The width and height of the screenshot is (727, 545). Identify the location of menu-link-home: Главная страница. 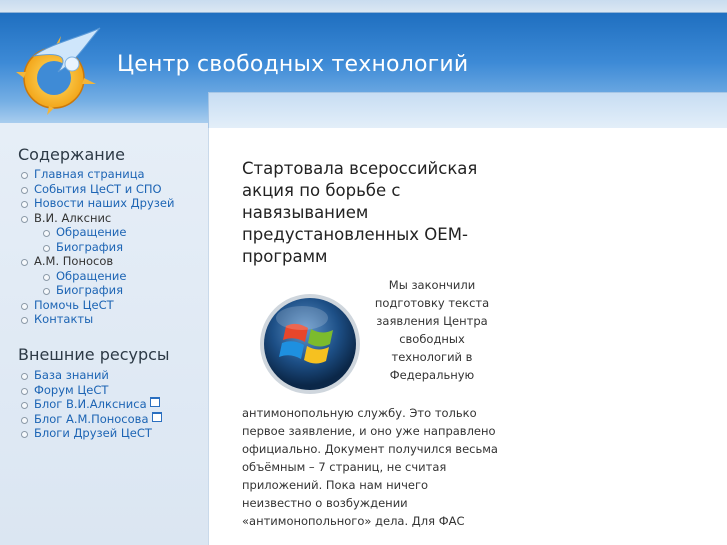
(89, 174).